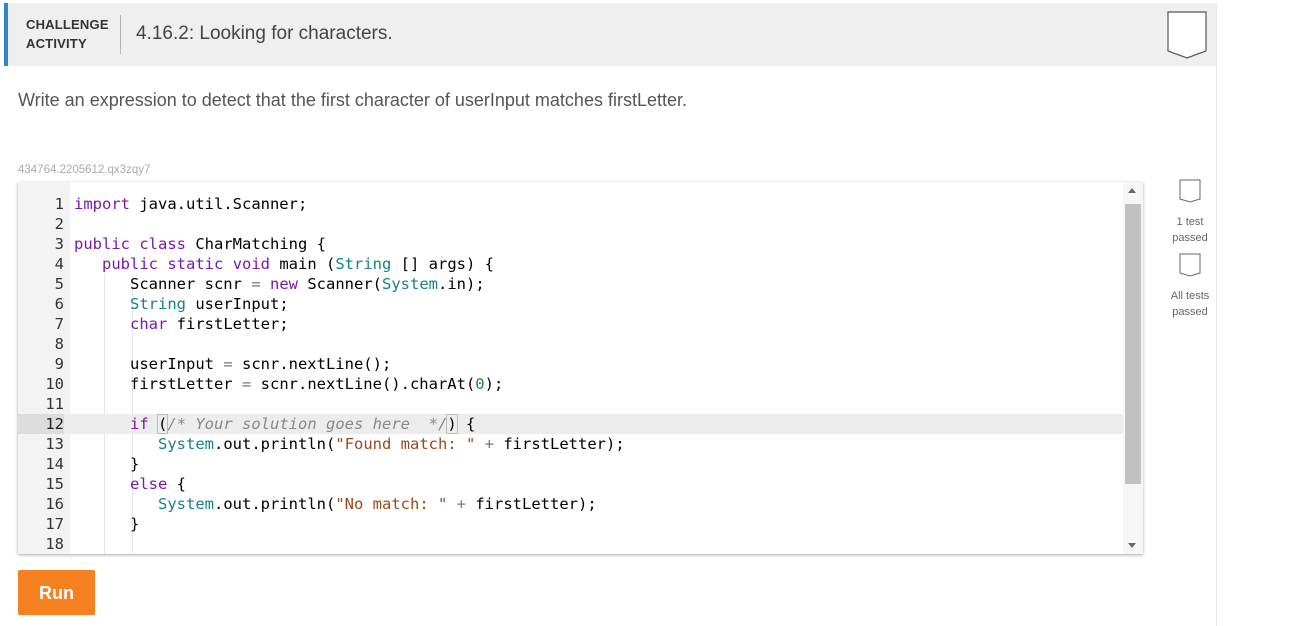 Image resolution: width=1291 pixels, height=626 pixels. Describe the element at coordinates (570, 204) in the screenshot. I see `code-line: 1 import java.util.Scanner;` at that location.